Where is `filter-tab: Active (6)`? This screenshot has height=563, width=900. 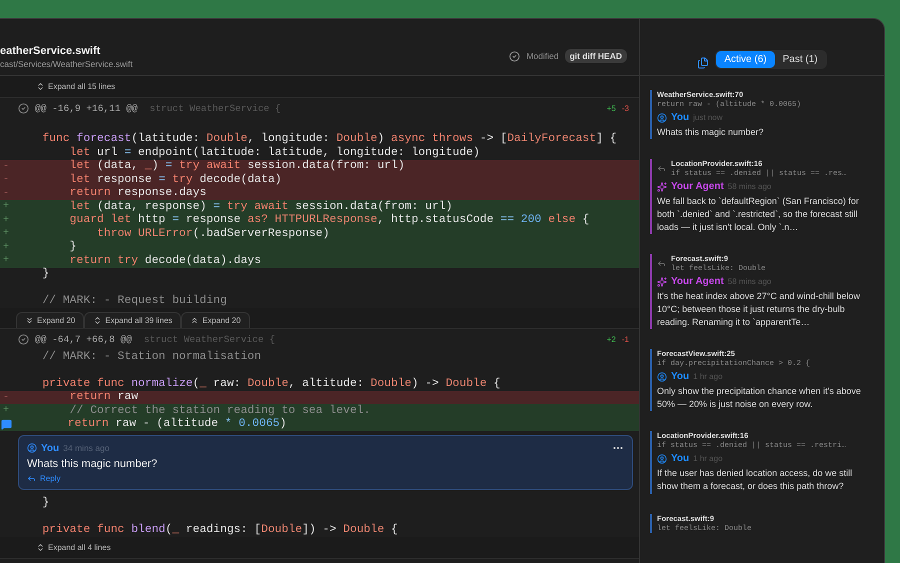 filter-tab: Active (6) is located at coordinates (745, 59).